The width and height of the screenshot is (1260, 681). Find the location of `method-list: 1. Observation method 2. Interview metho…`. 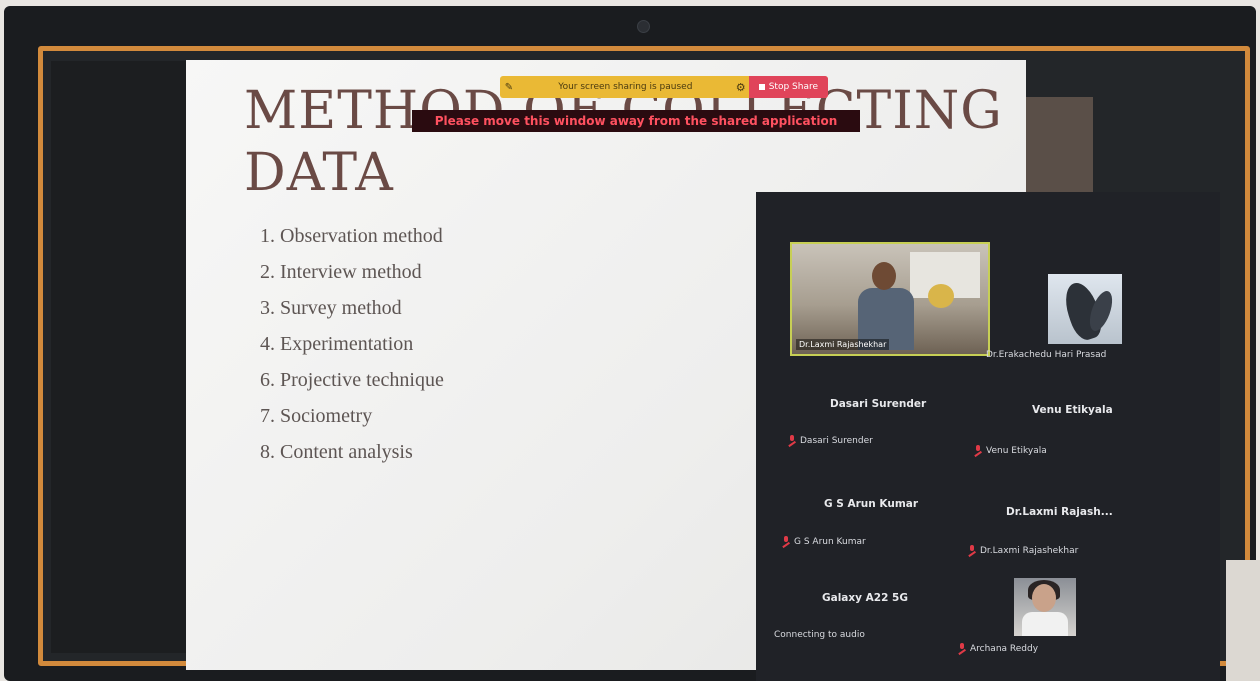

method-list: 1. Observation method 2. Interview metho… is located at coordinates (352, 344).